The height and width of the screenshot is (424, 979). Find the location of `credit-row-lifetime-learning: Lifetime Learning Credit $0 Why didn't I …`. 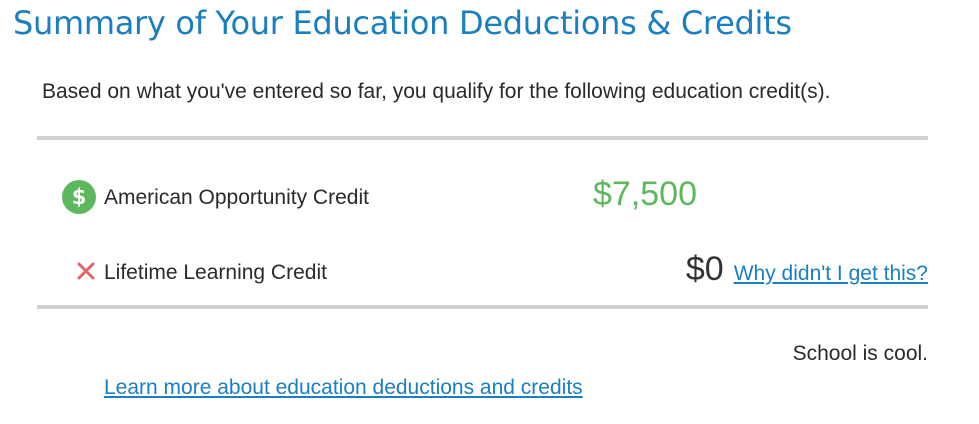

credit-row-lifetime-learning: Lifetime Learning Credit $0 Why didn't I … is located at coordinates (494, 272).